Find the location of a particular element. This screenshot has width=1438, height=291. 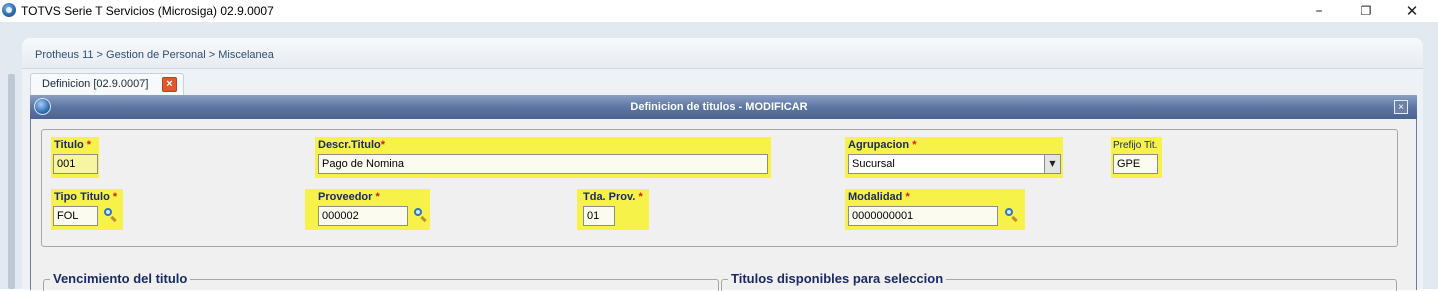

titulo-label: Titulo * is located at coordinates (72, 145).